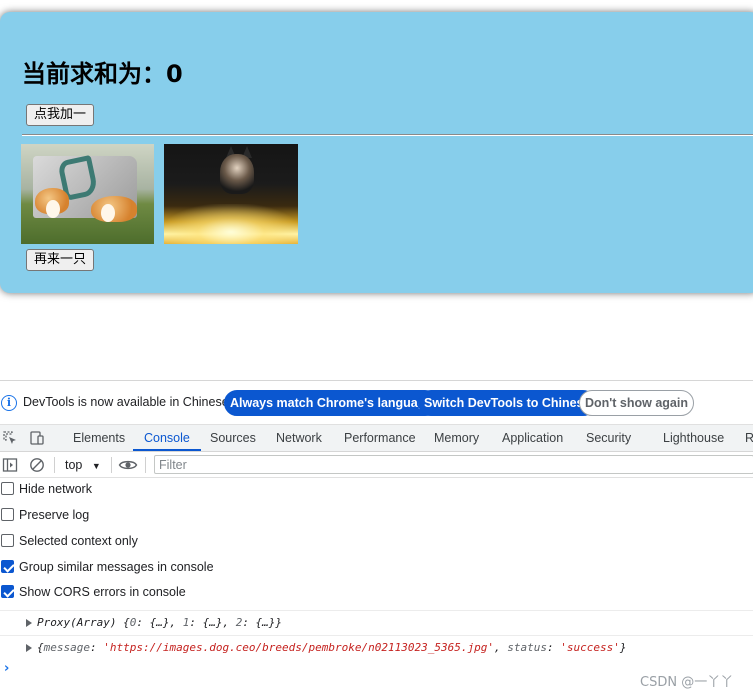 The image size is (753, 697). Describe the element at coordinates (128, 402) in the screenshot. I see `infobar-message: DevTools is now available in Chinese!` at that location.